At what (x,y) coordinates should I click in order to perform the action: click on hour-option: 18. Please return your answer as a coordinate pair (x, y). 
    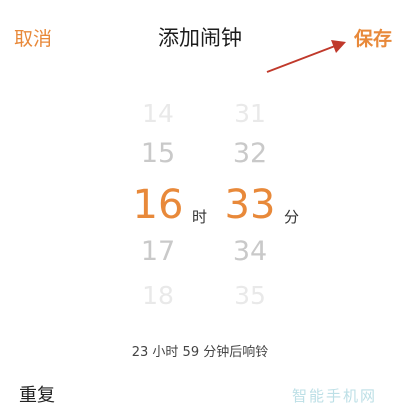
    Looking at the image, I should click on (158, 295).